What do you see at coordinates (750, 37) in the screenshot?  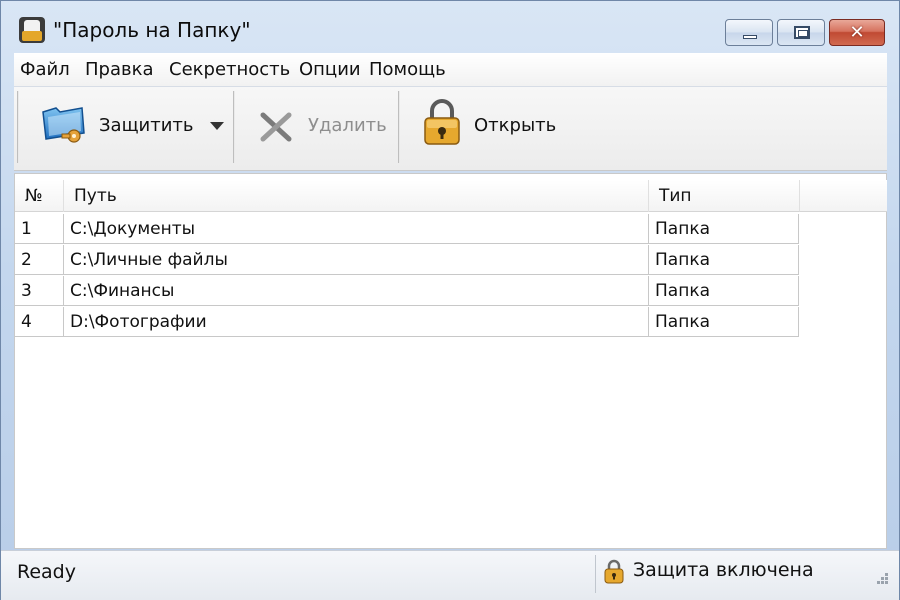 I see `minimize-icon` at bounding box center [750, 37].